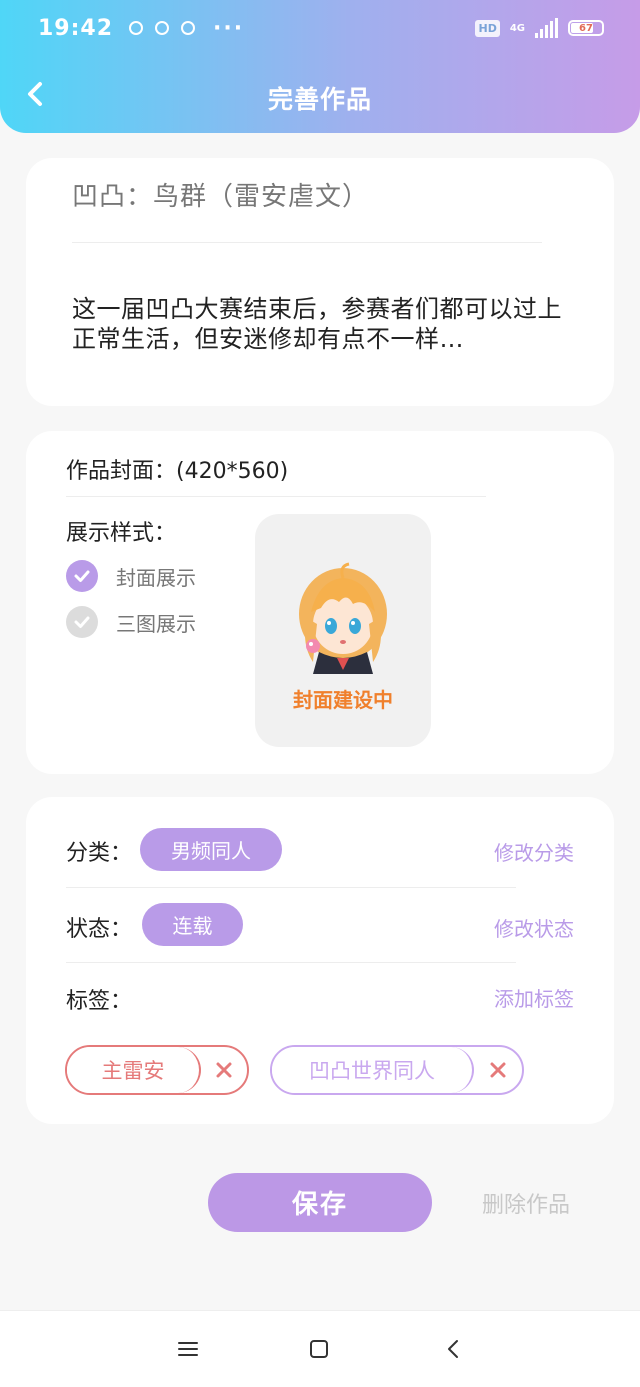 The width and height of the screenshot is (640, 1387). What do you see at coordinates (487, 28) in the screenshot?
I see `hd-badge: HD` at bounding box center [487, 28].